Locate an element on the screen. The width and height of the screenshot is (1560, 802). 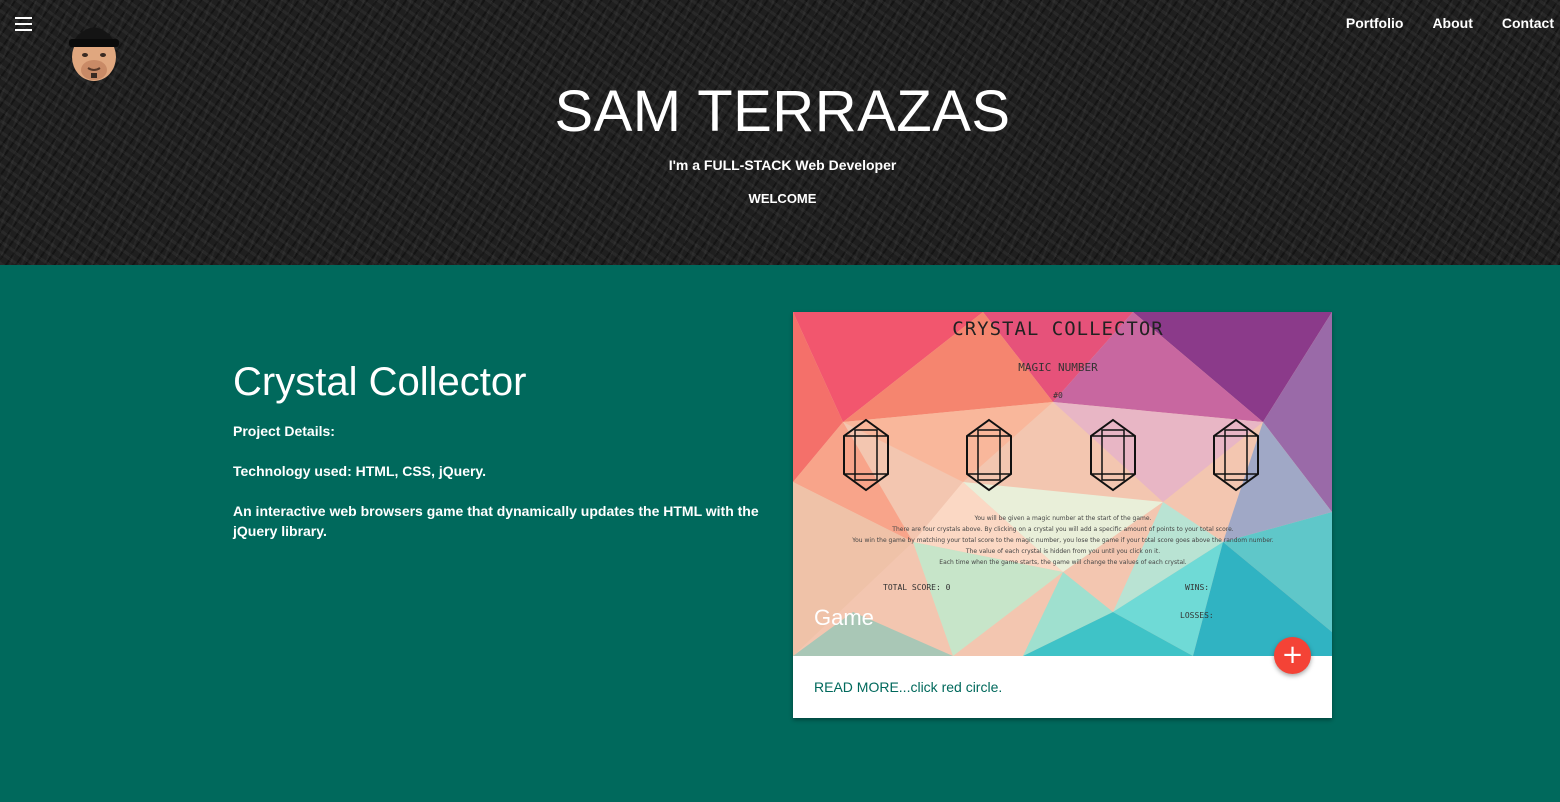
top-nav: Portfolio About Contact is located at coordinates (1435, 23).